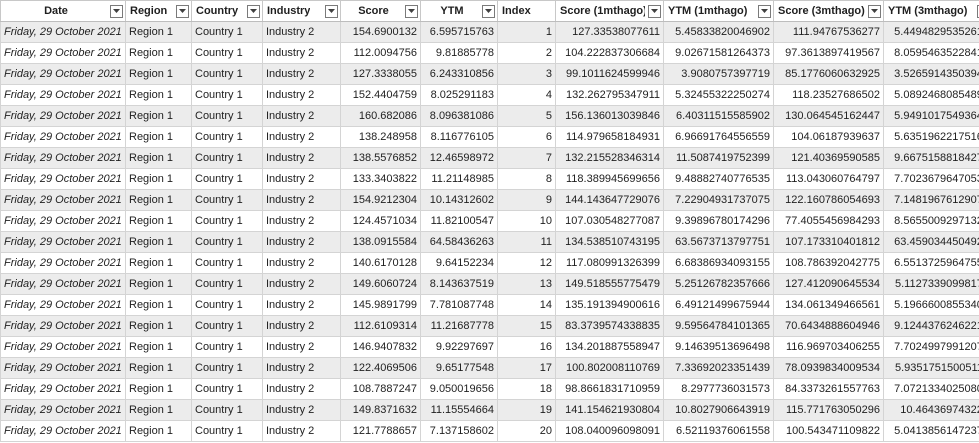  Describe the element at coordinates (718, 347) in the screenshot. I see `cell-ytm-1m: 9.14639513696498` at that location.